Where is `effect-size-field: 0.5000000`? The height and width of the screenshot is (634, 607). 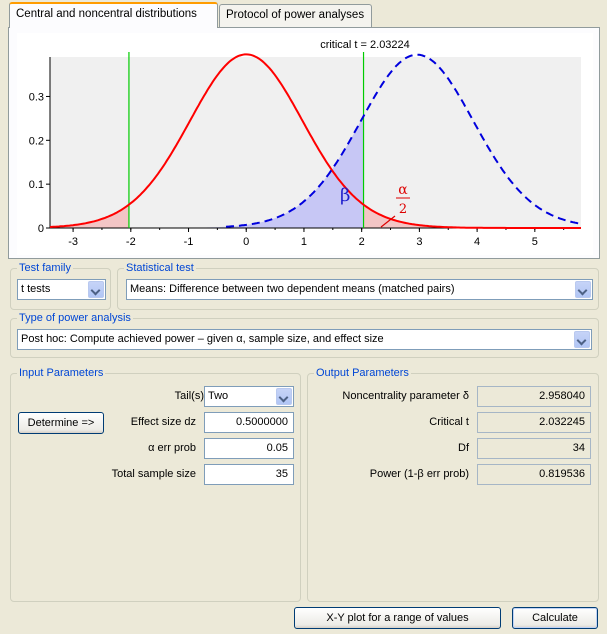
effect-size-field: 0.5000000 is located at coordinates (249, 422).